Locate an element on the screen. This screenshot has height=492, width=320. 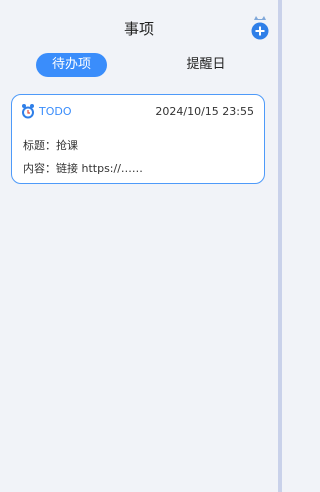
add-item-button is located at coordinates (260, 29).